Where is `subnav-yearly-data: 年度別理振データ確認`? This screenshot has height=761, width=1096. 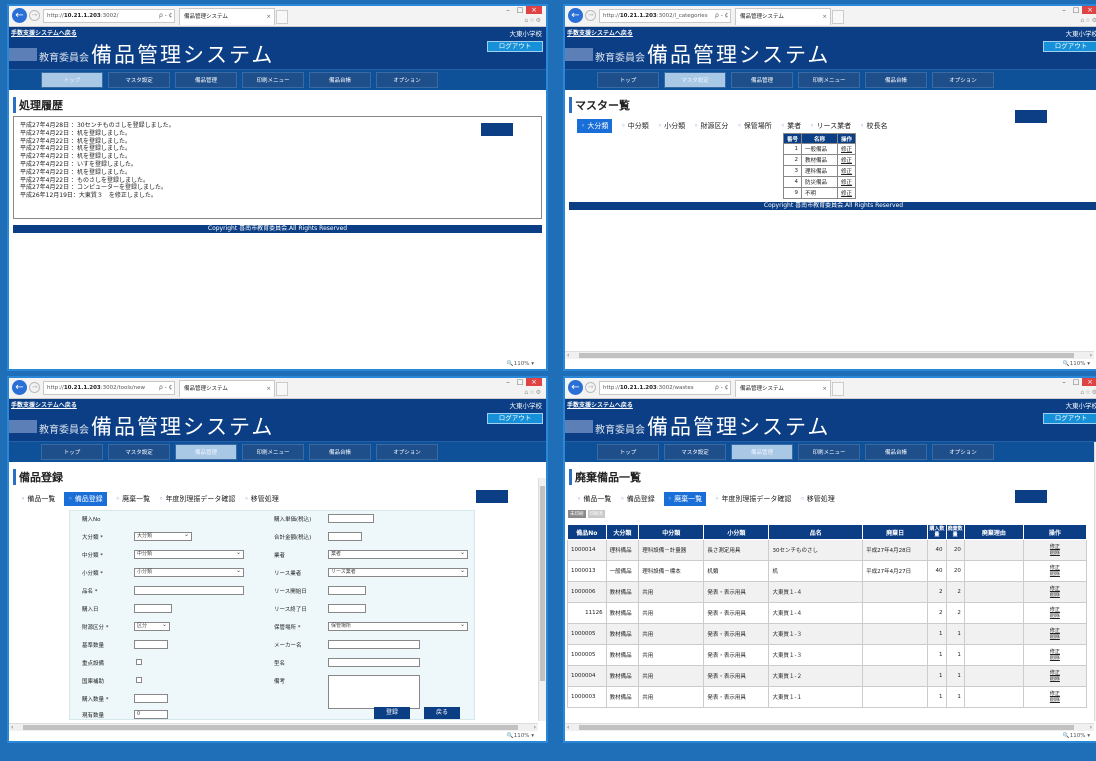 subnav-yearly-data: 年度別理振データ確認 is located at coordinates (753, 499).